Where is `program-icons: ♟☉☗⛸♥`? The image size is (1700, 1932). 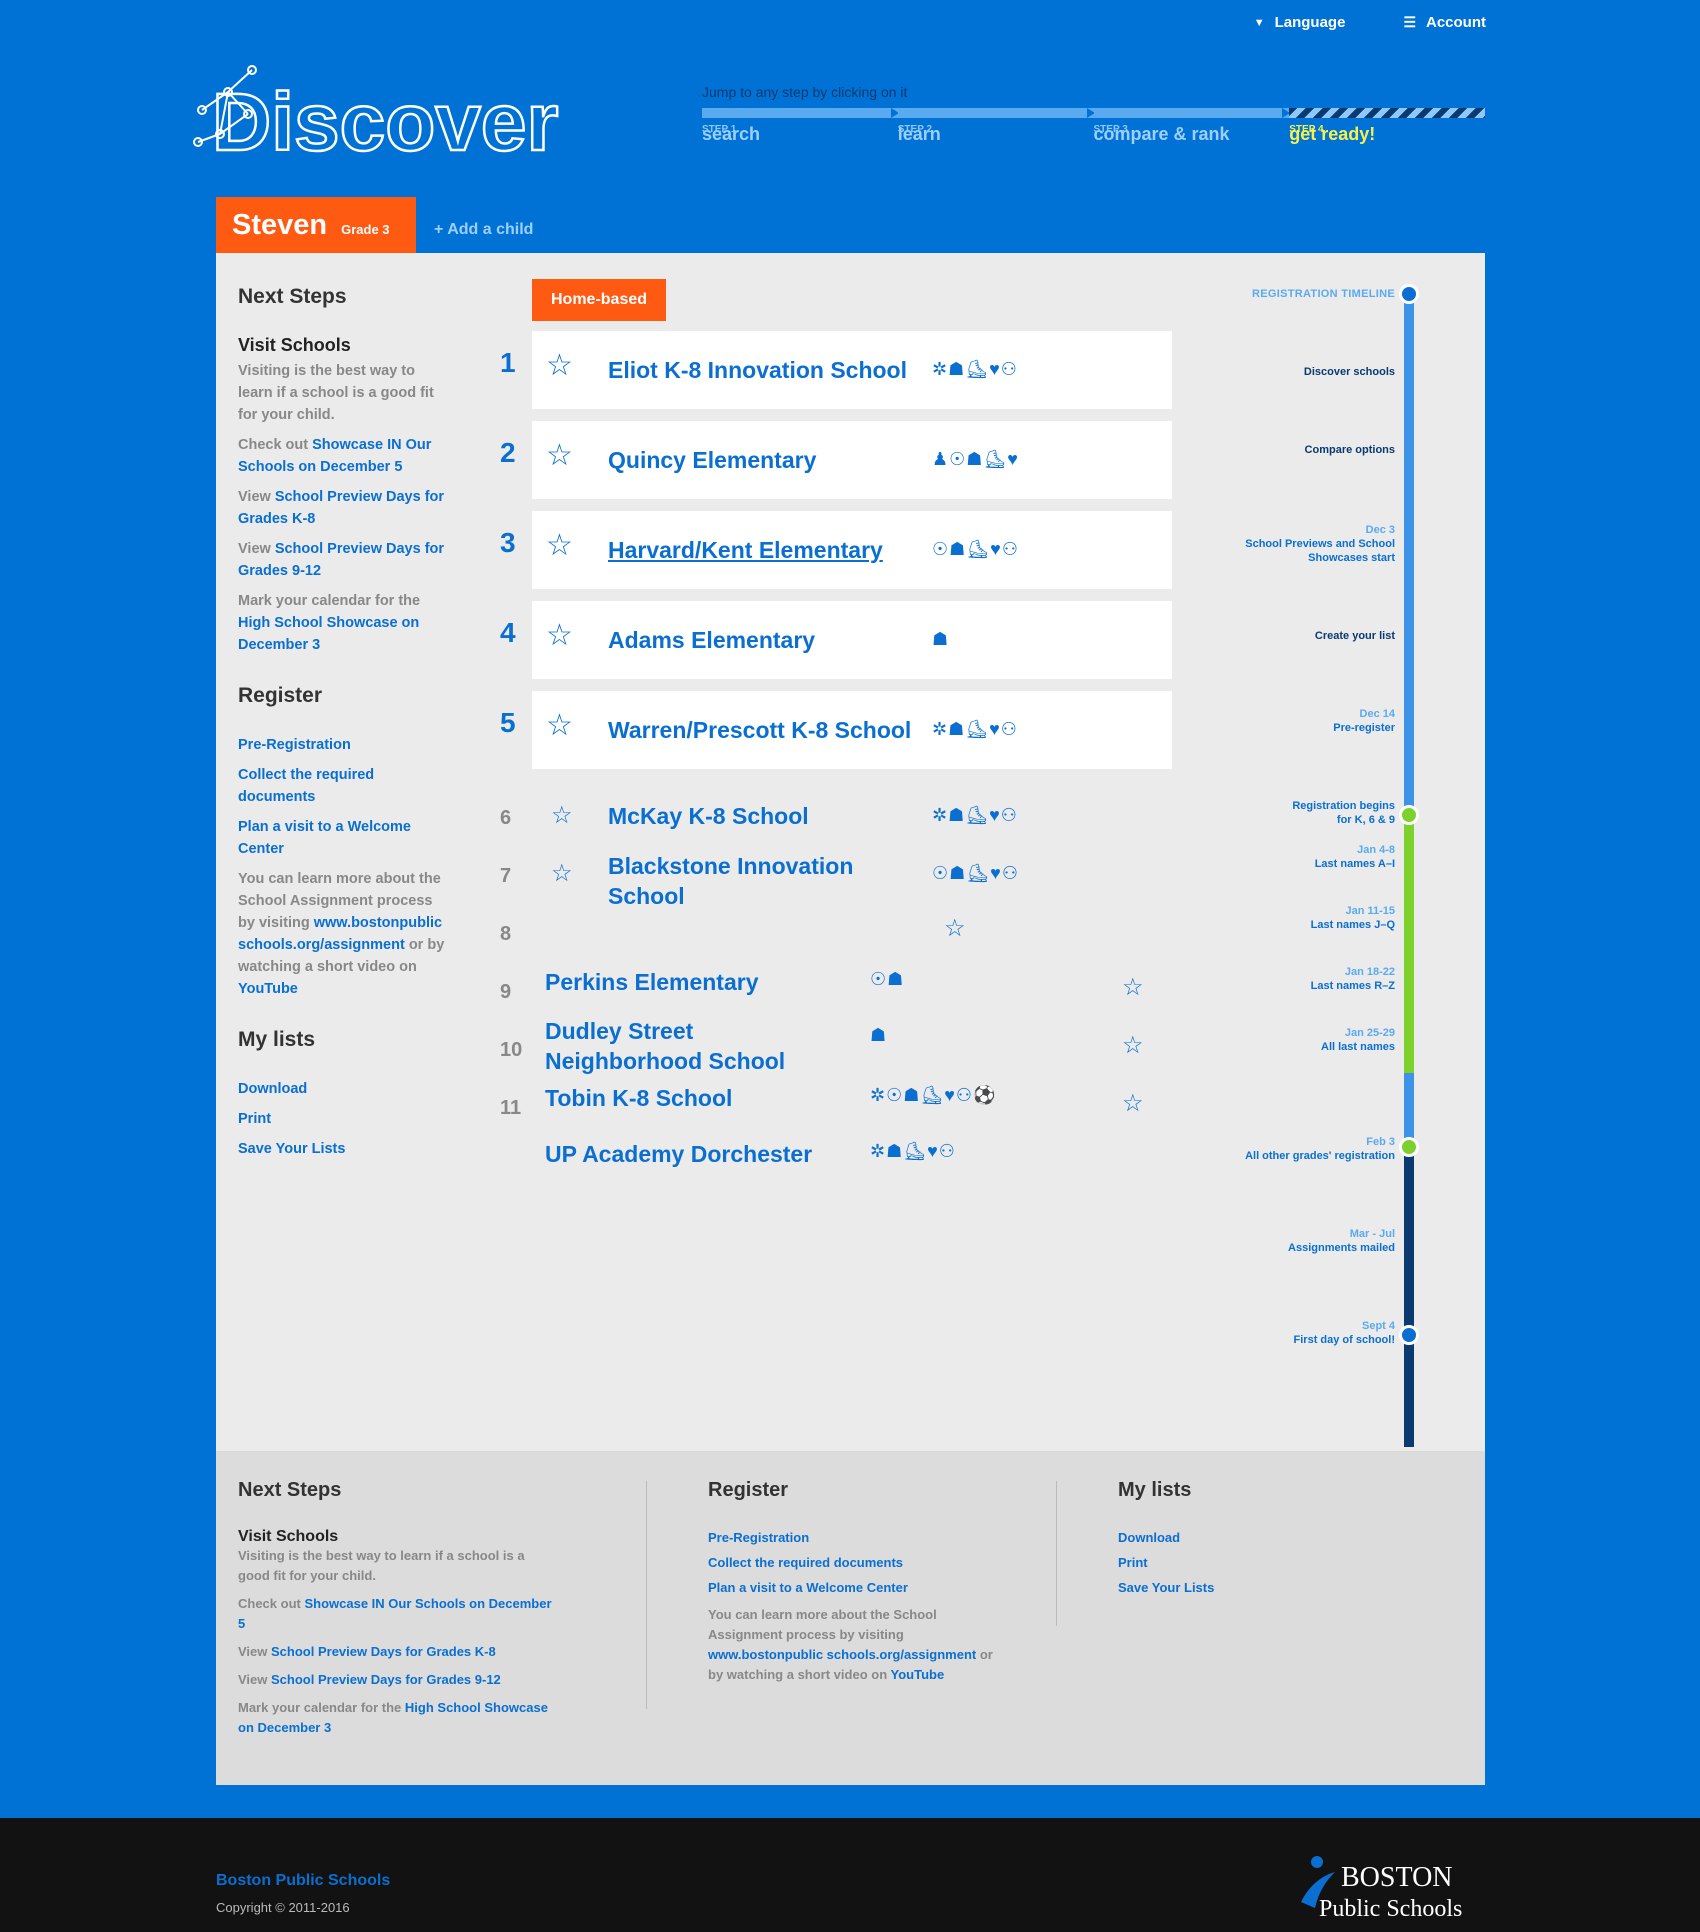
program-icons: ♟☉☗⛸♥ is located at coordinates (975, 459).